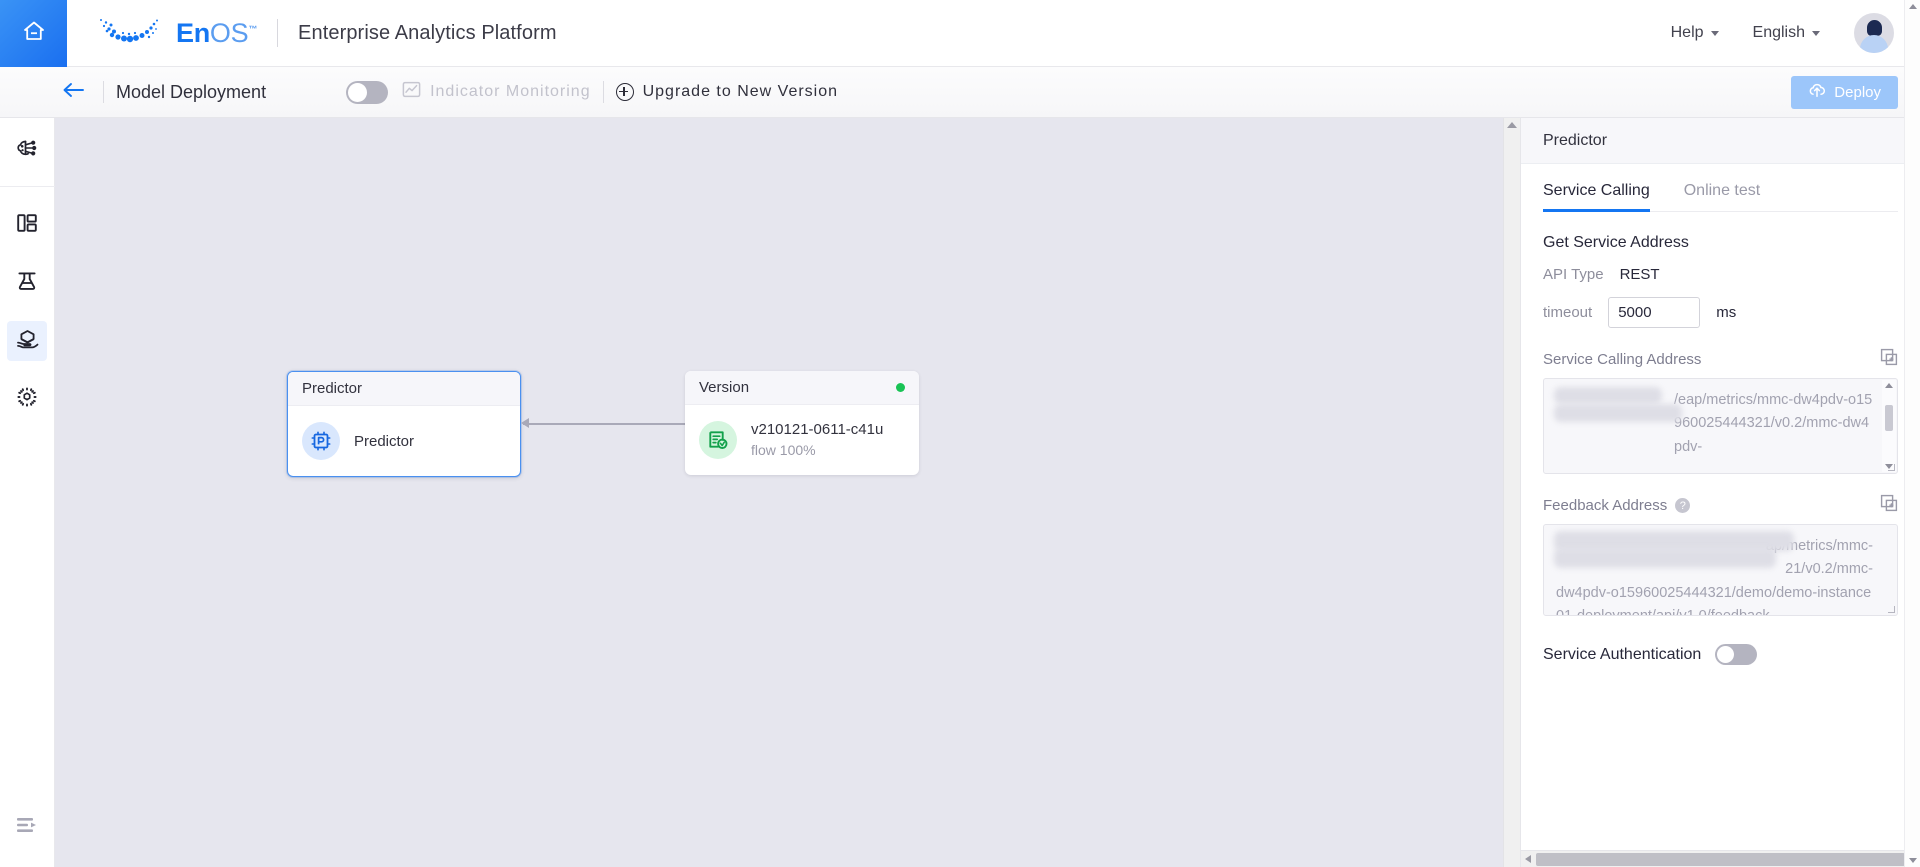 This screenshot has width=1920, height=867. I want to click on scroll-left-icon, so click(1528, 859).